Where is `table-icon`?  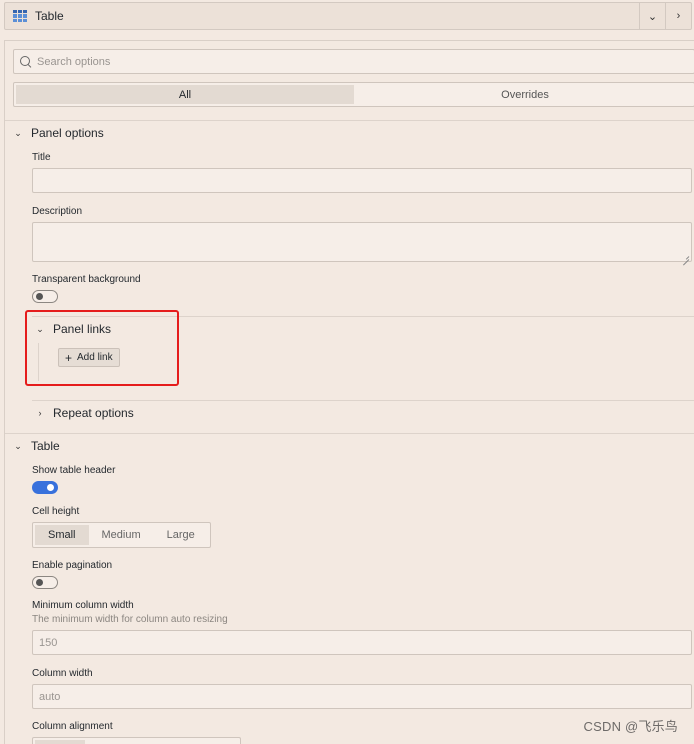
table-icon is located at coordinates (20, 16).